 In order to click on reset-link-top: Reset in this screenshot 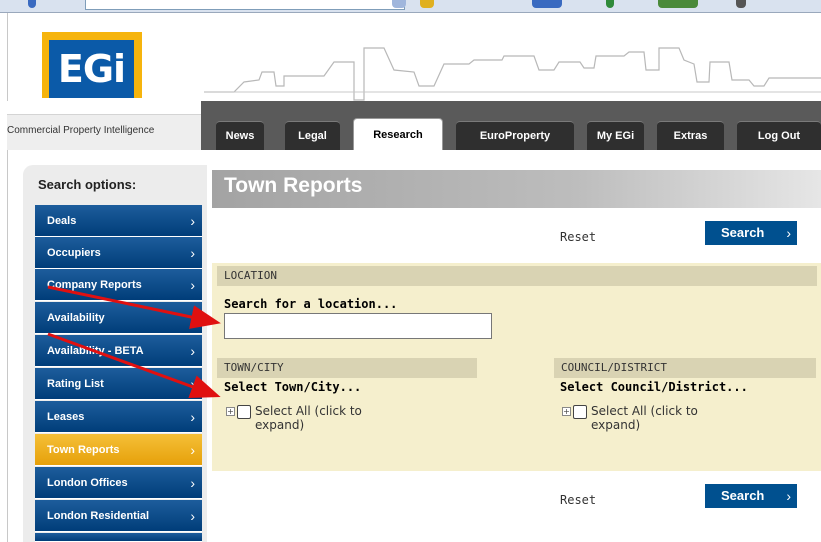, I will do `click(578, 237)`.